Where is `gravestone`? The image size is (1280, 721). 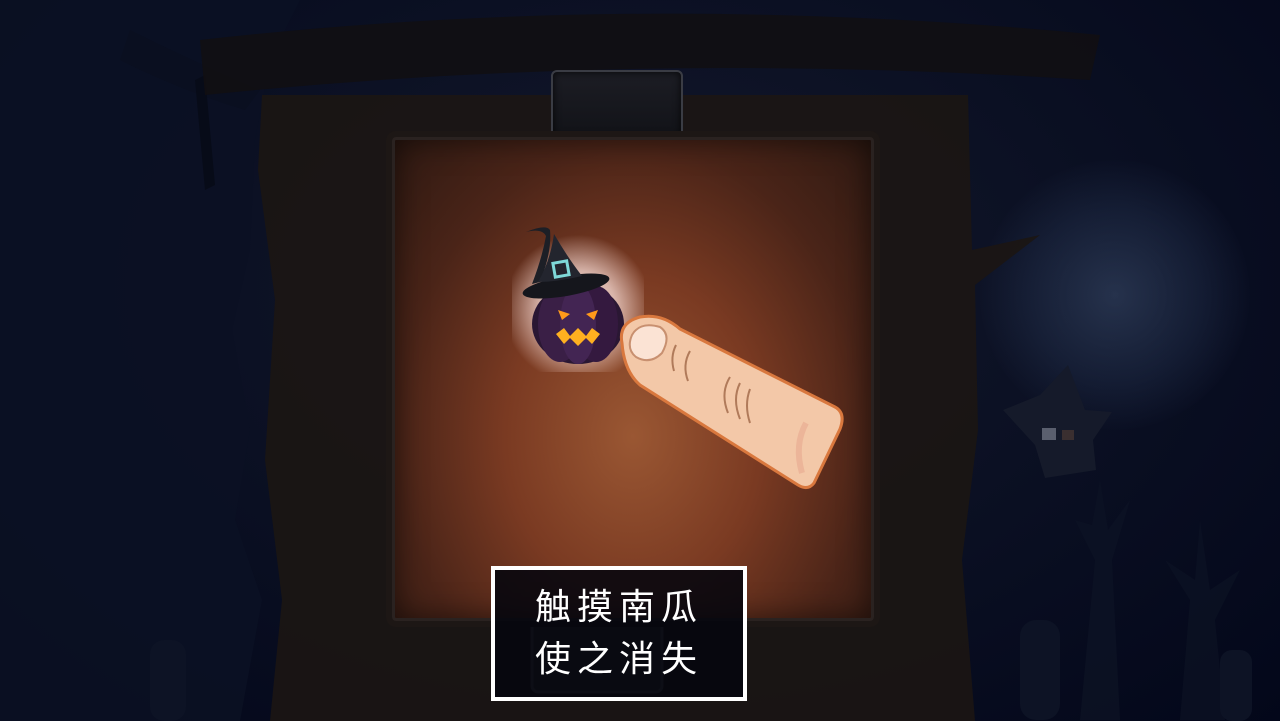 gravestone is located at coordinates (1040, 670).